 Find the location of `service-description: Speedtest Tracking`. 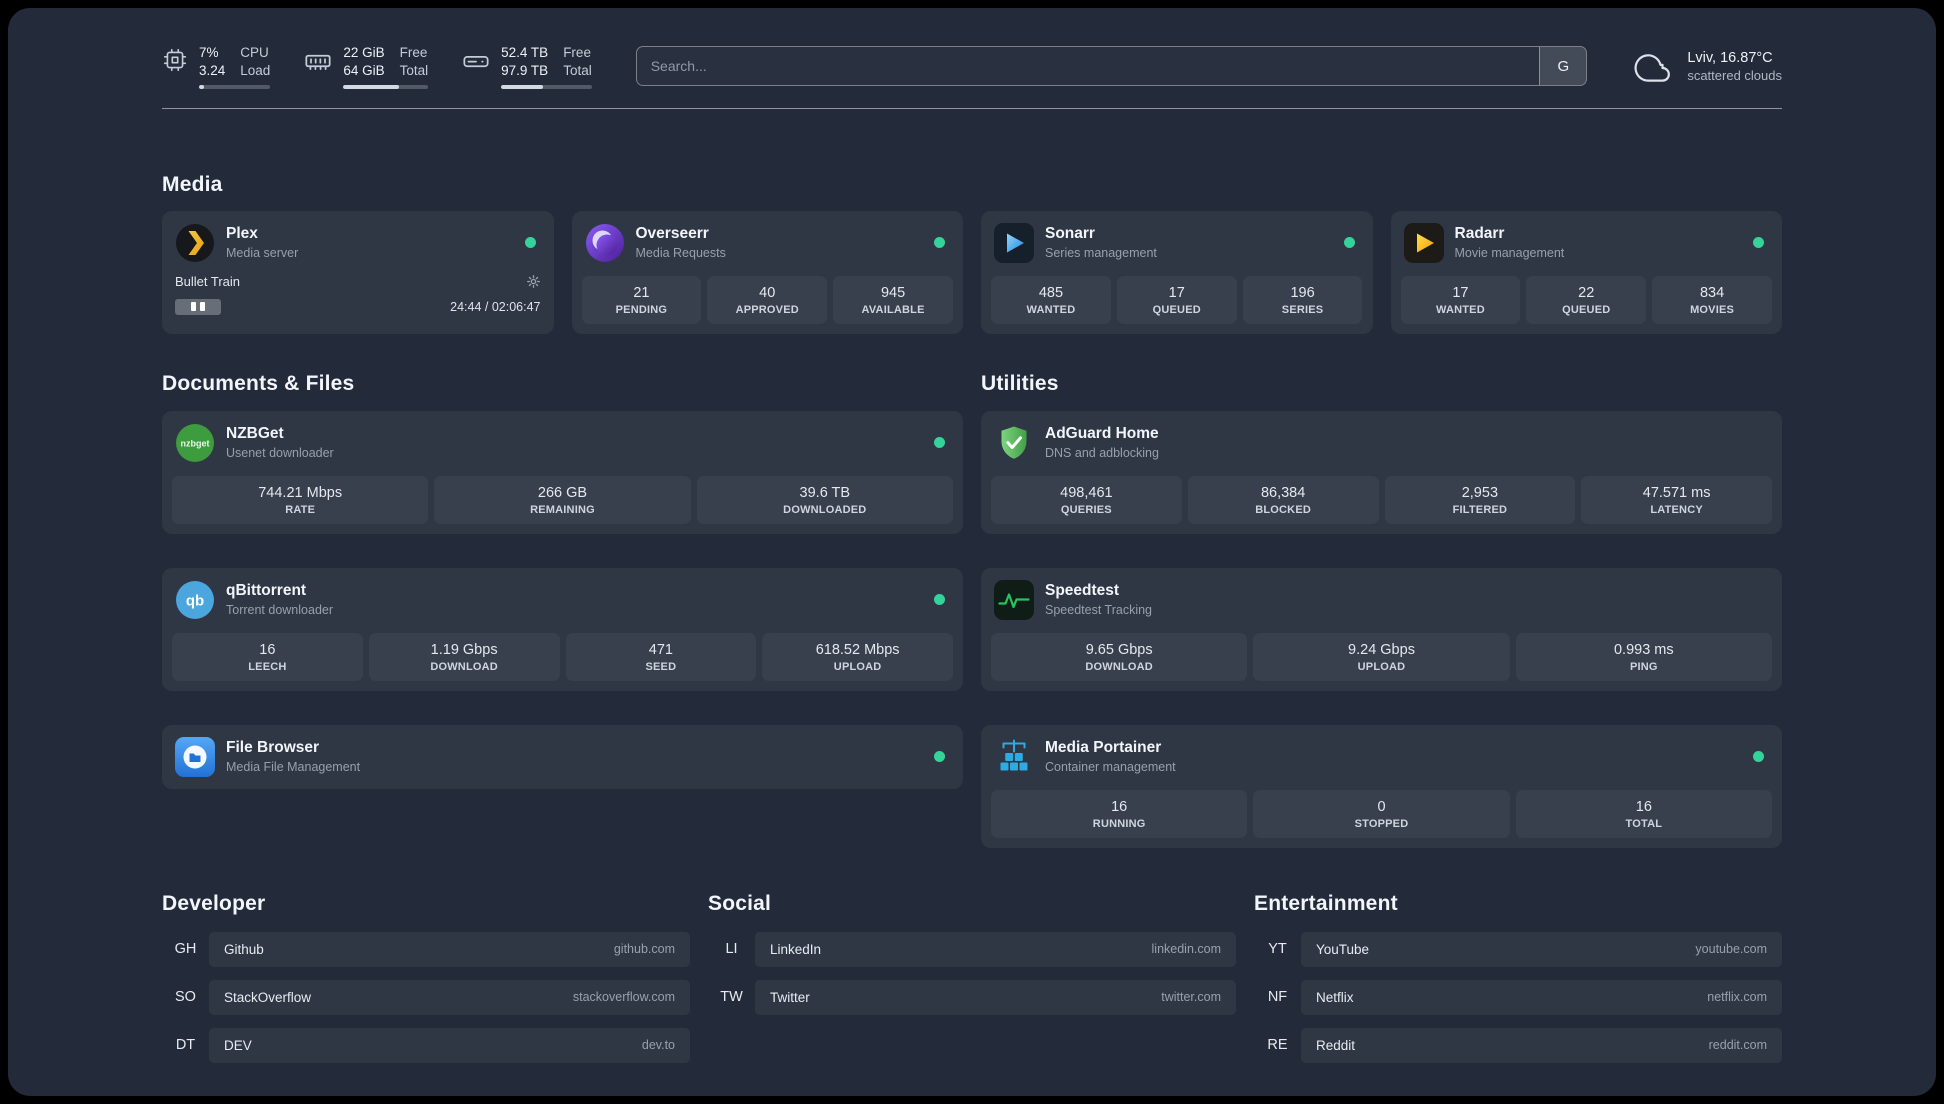

service-description: Speedtest Tracking is located at coordinates (1099, 609).